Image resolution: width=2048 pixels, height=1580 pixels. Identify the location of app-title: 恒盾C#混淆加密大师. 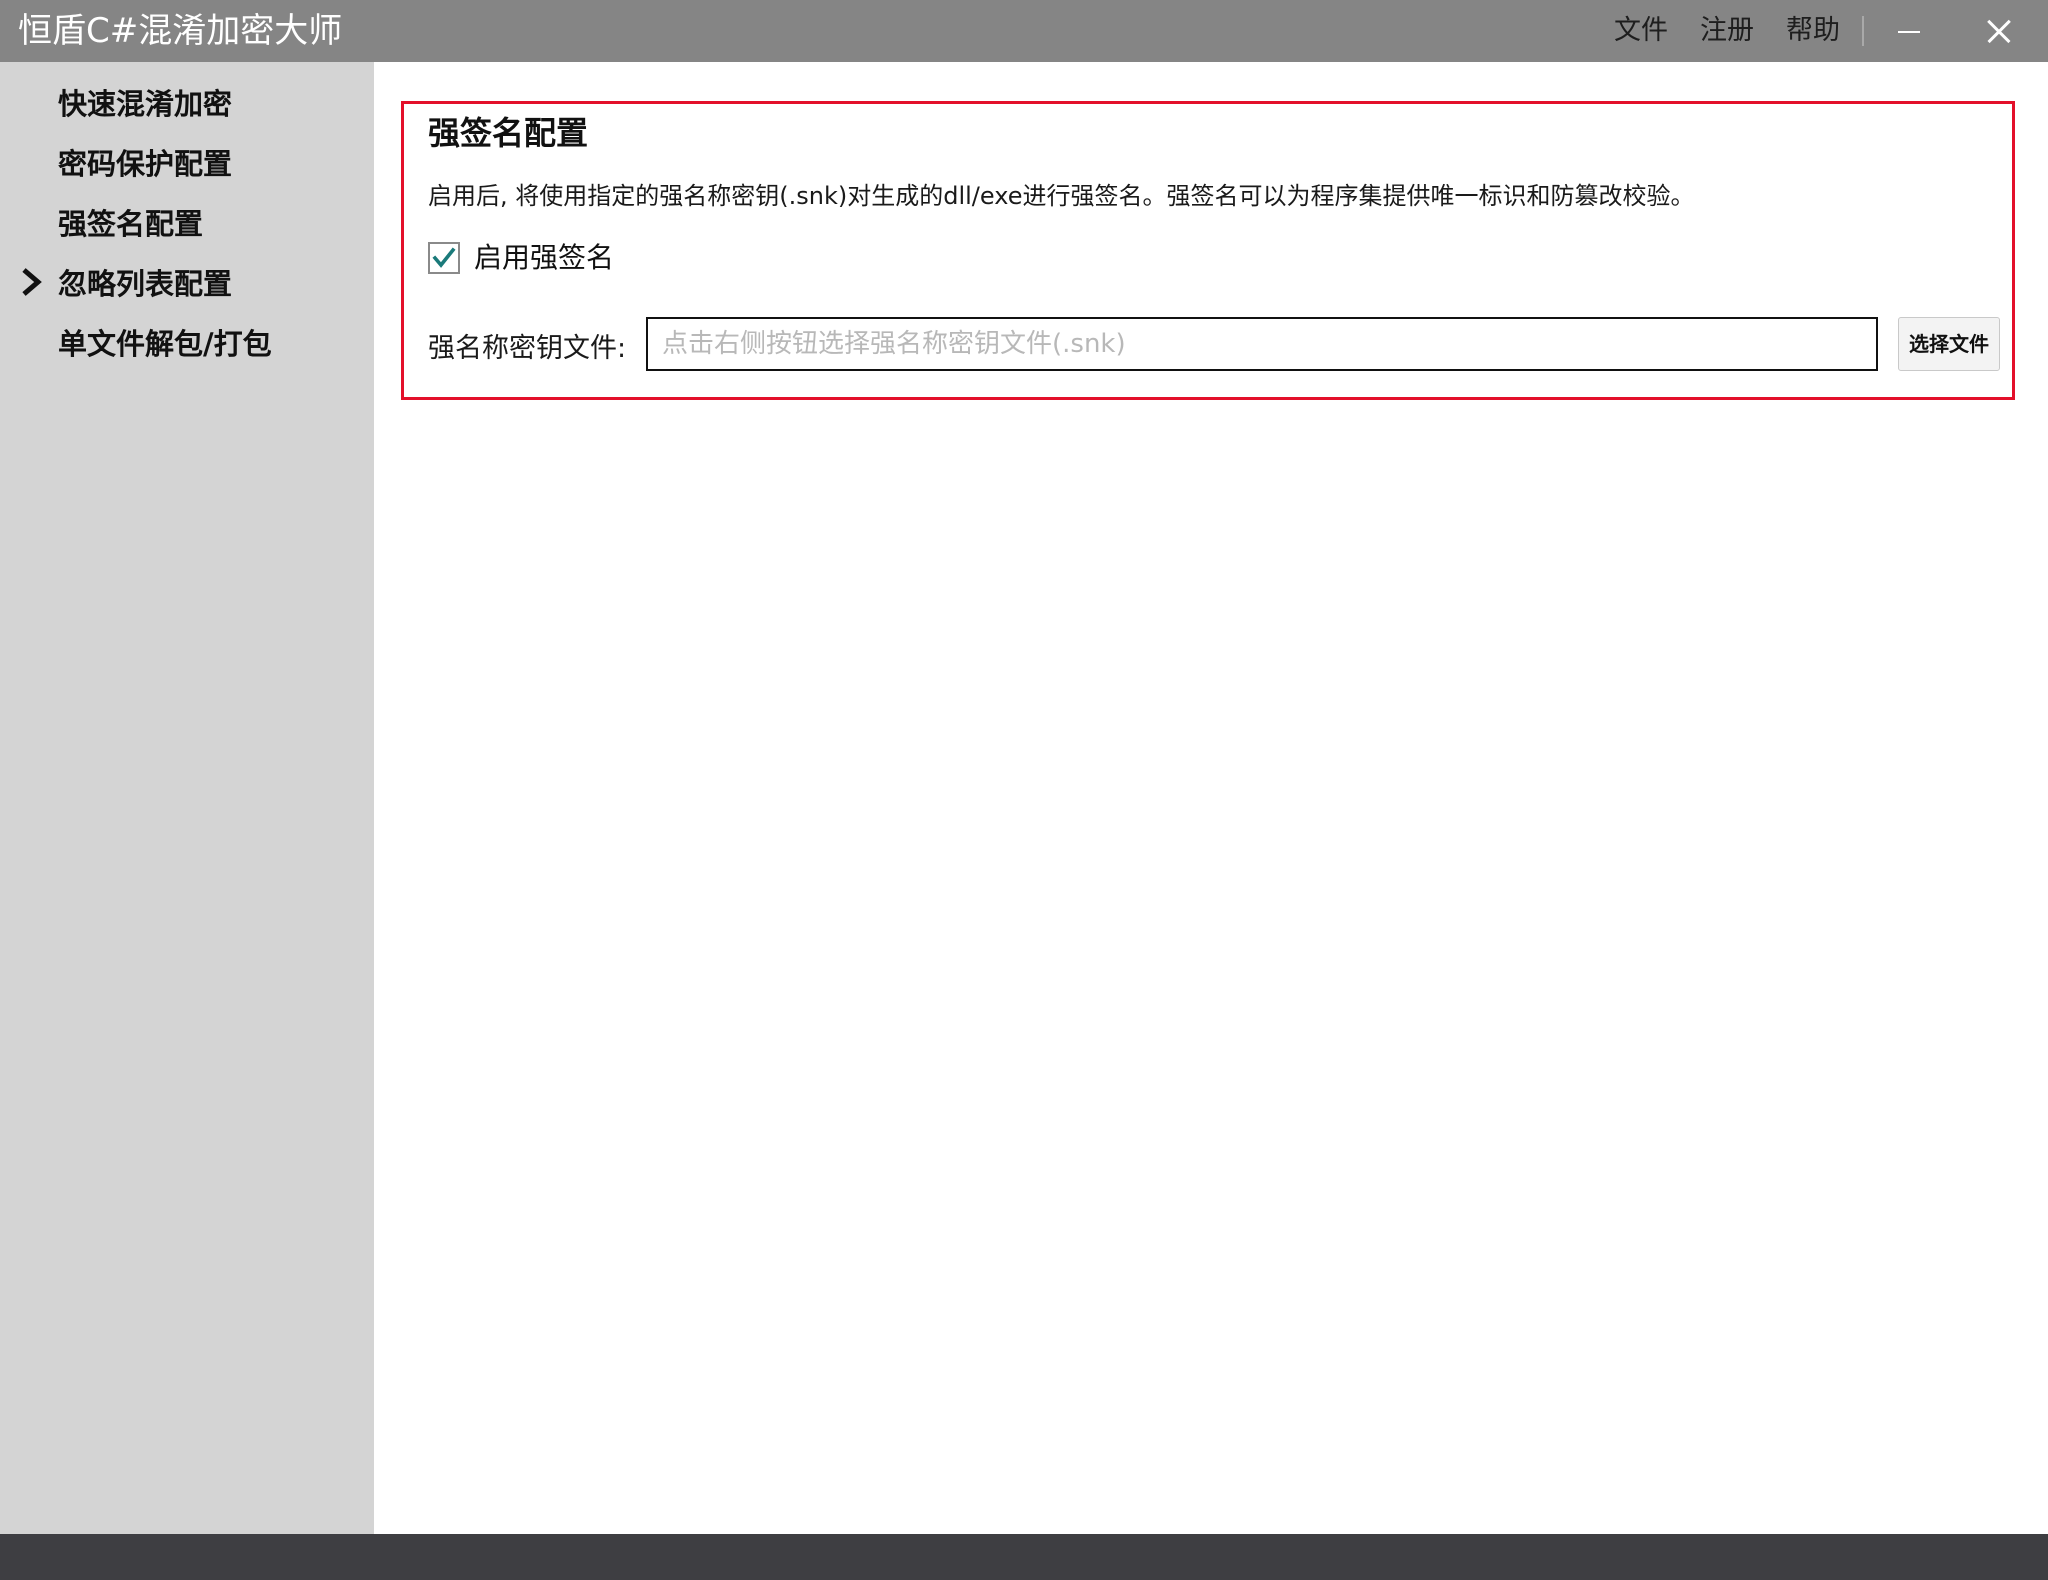
(180, 31).